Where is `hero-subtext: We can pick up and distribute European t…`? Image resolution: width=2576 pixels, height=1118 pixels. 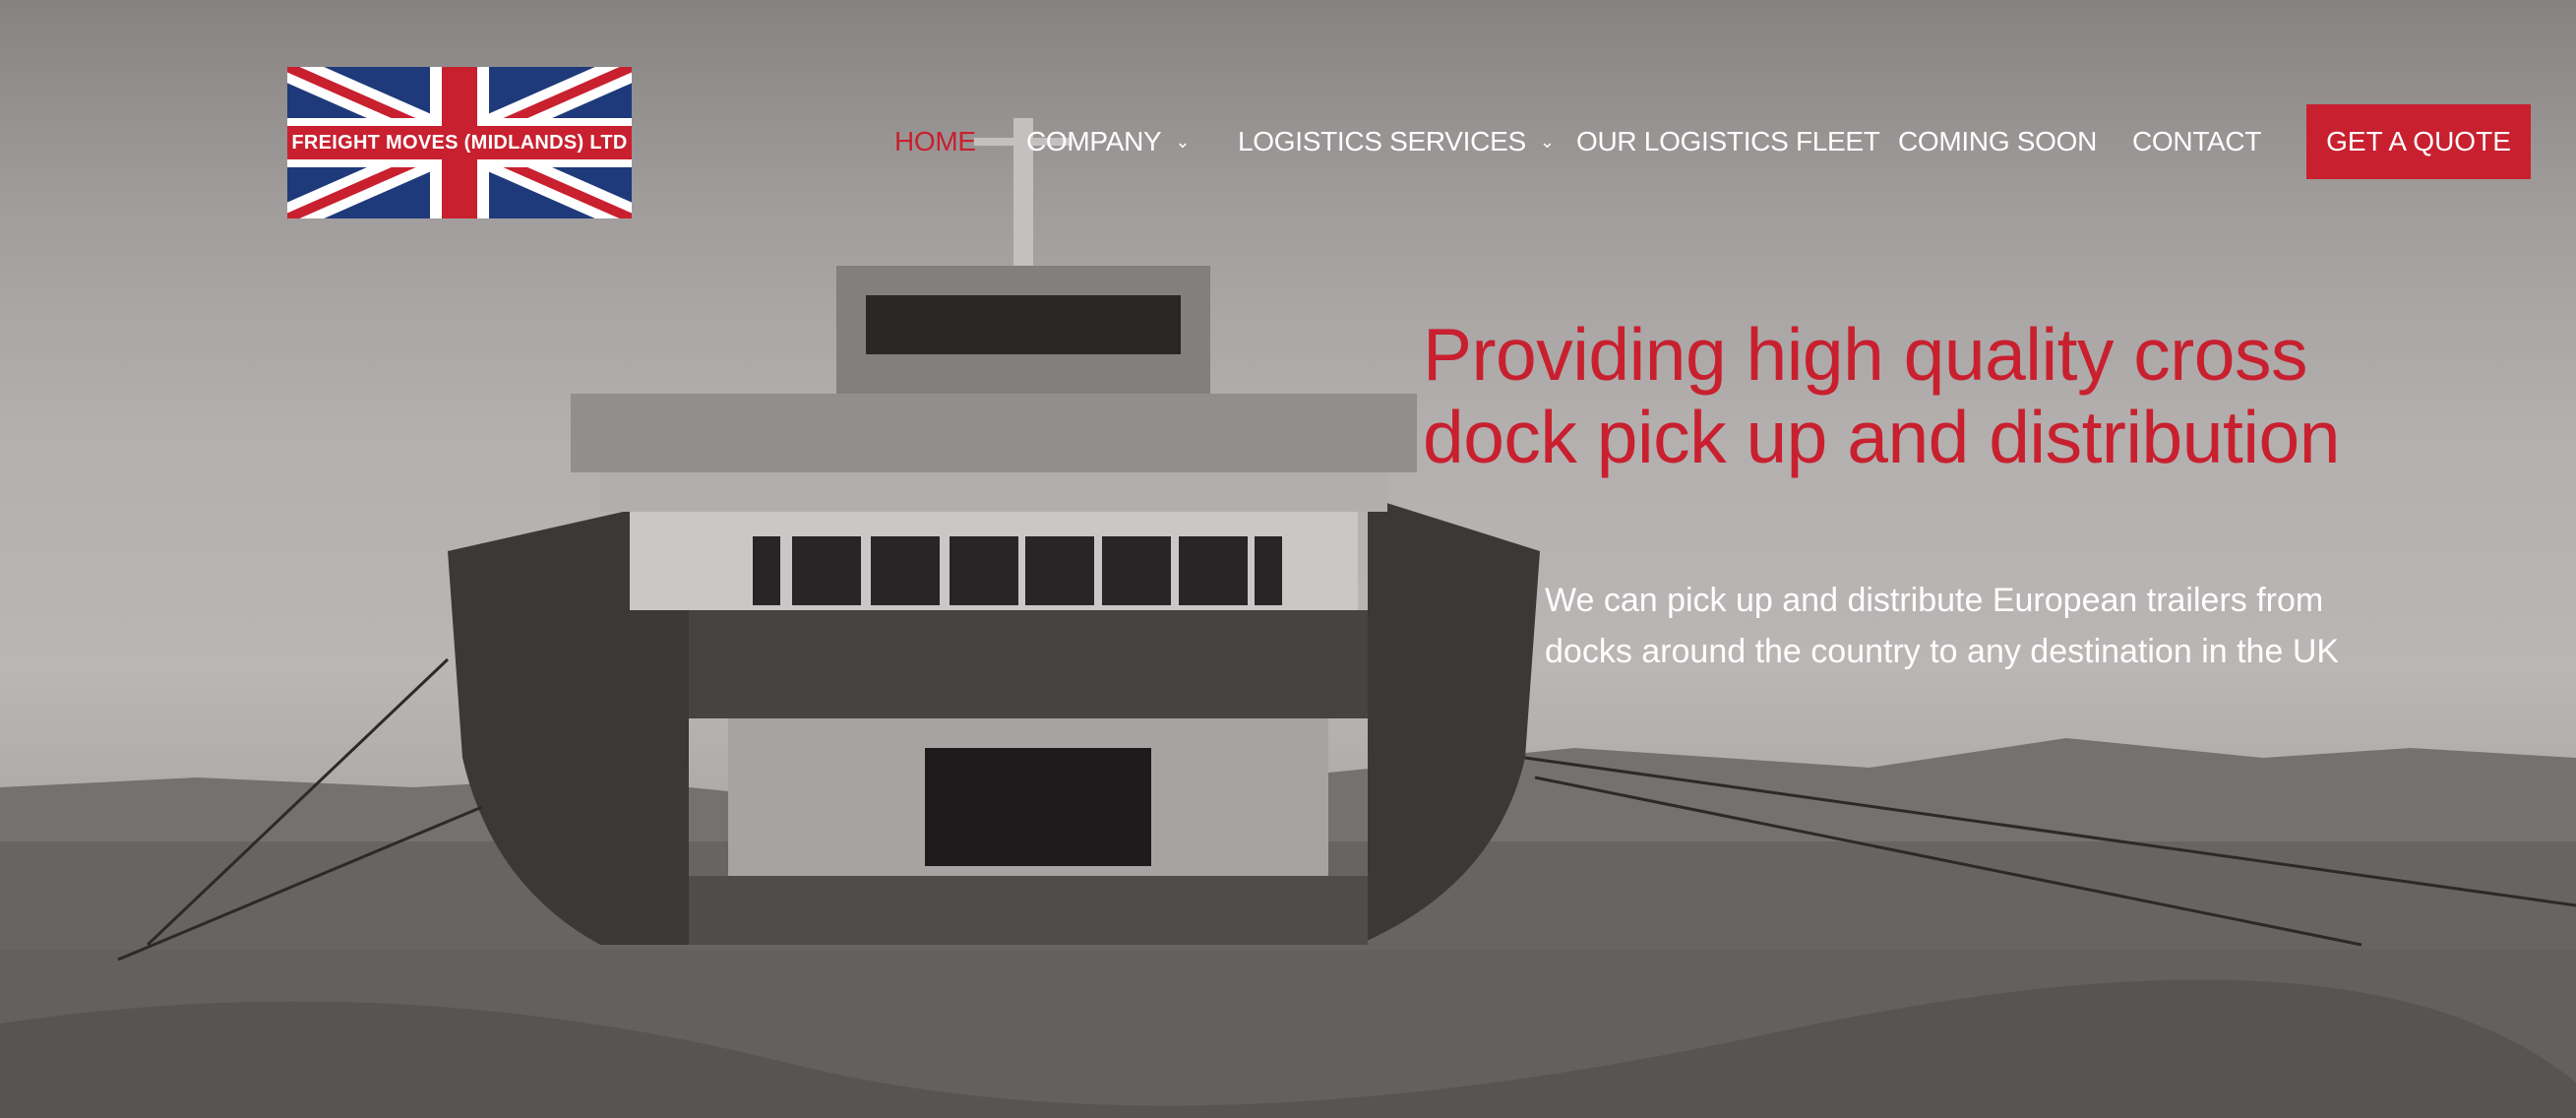 hero-subtext: We can pick up and distribute European t… is located at coordinates (1942, 626).